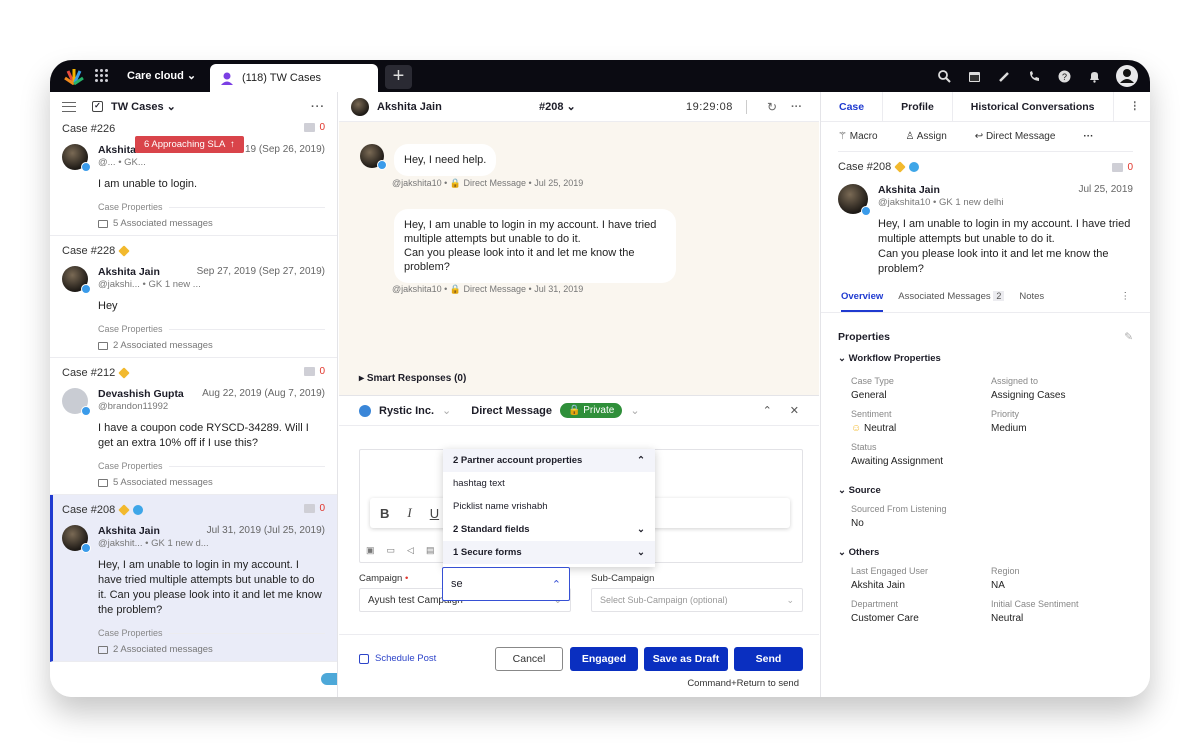 This screenshot has width=1200, height=753. I want to click on dropdown-group: 1 Secure forms ⌄, so click(549, 552).